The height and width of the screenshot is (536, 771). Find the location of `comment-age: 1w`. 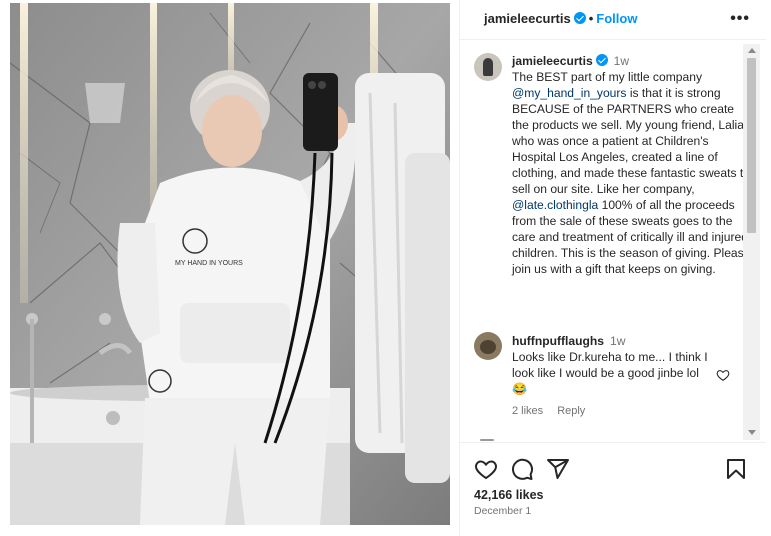

comment-age: 1w is located at coordinates (617, 341).